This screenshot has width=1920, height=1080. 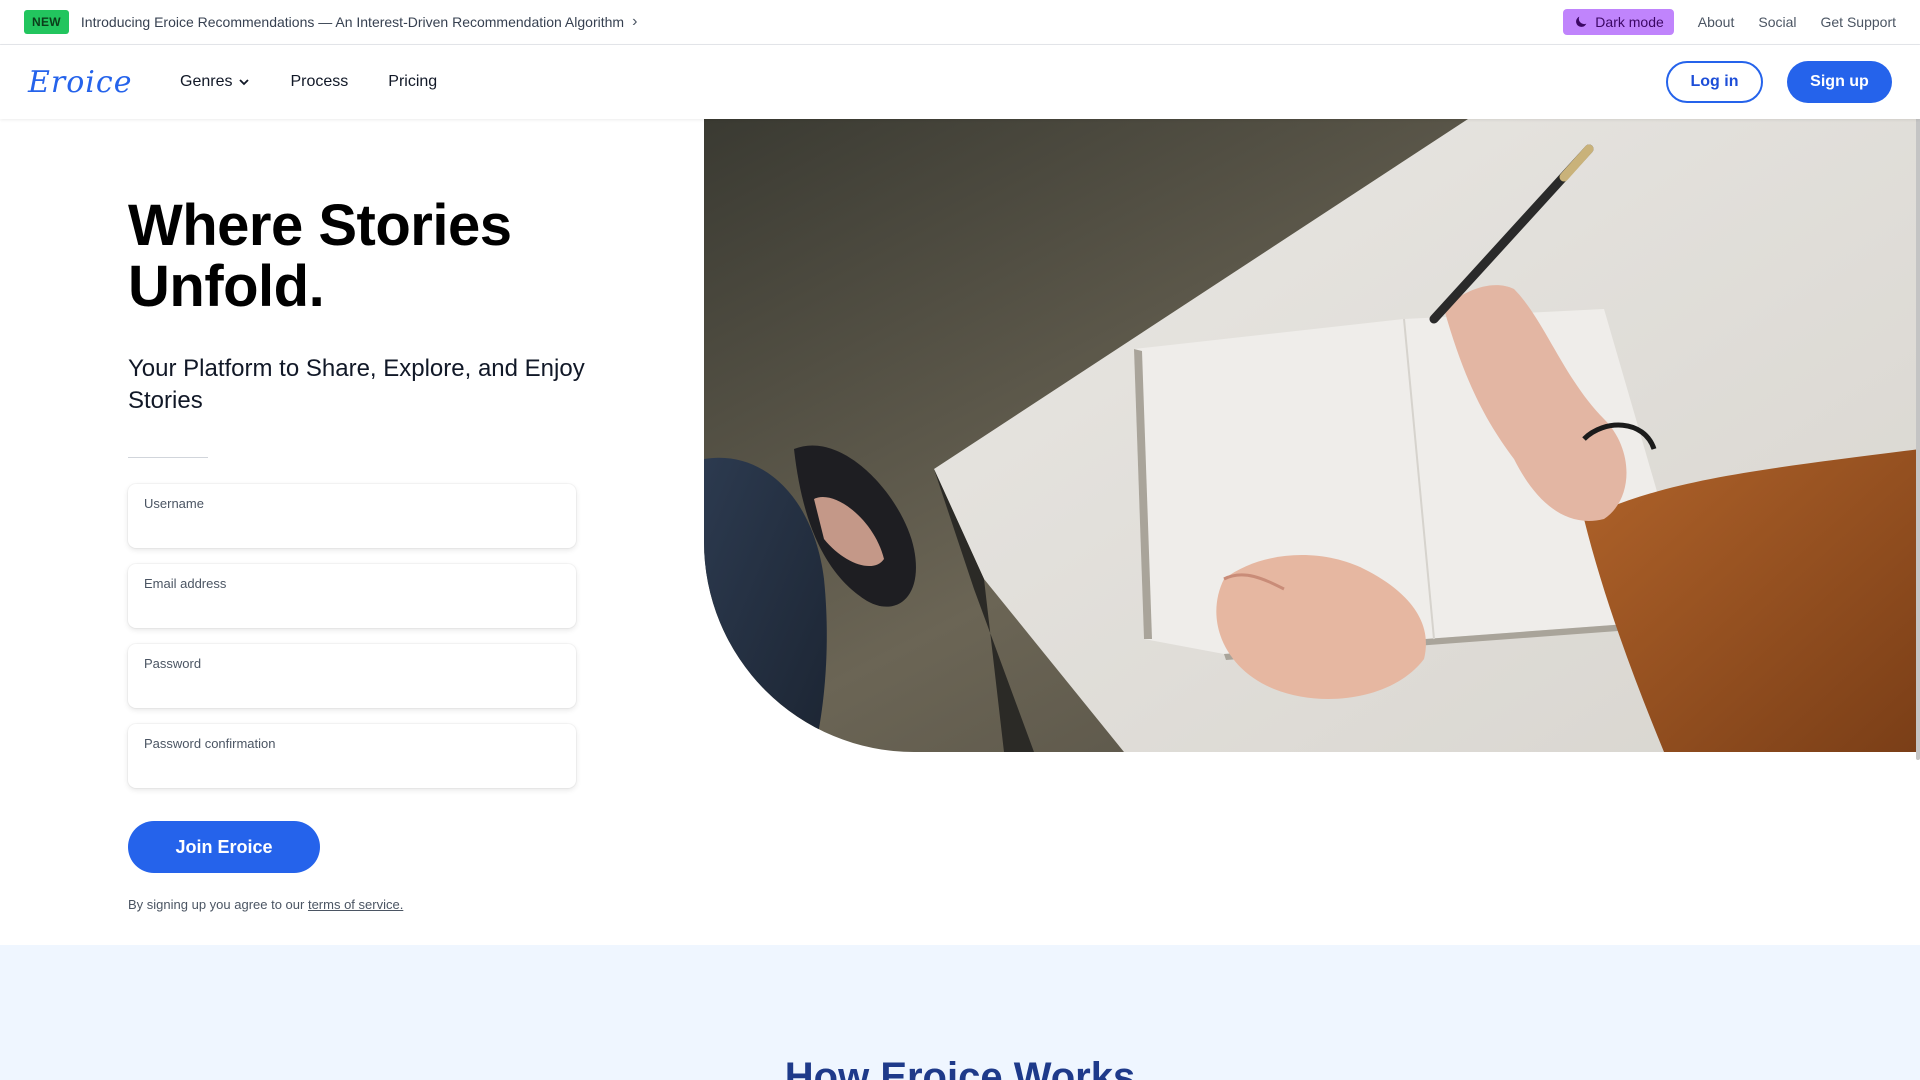 What do you see at coordinates (960, 1067) in the screenshot?
I see `how-it-works-title: How Eroice Works` at bounding box center [960, 1067].